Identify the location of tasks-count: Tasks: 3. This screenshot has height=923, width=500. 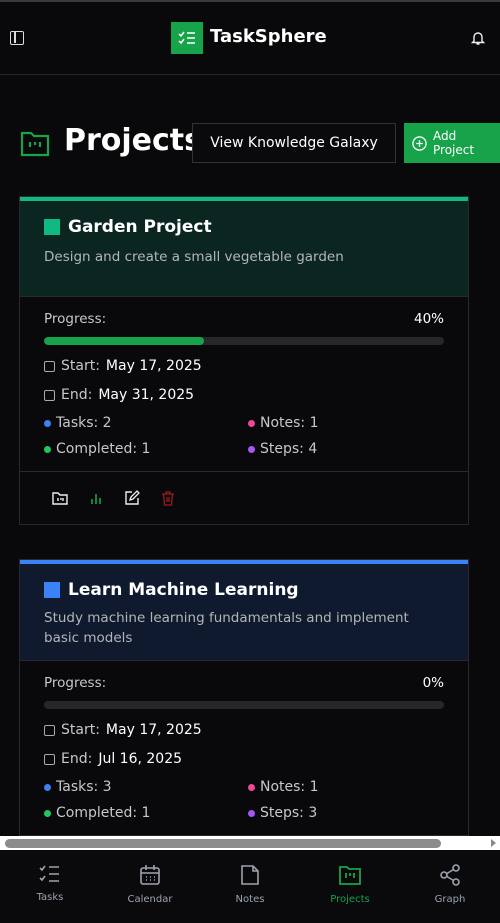
(146, 787).